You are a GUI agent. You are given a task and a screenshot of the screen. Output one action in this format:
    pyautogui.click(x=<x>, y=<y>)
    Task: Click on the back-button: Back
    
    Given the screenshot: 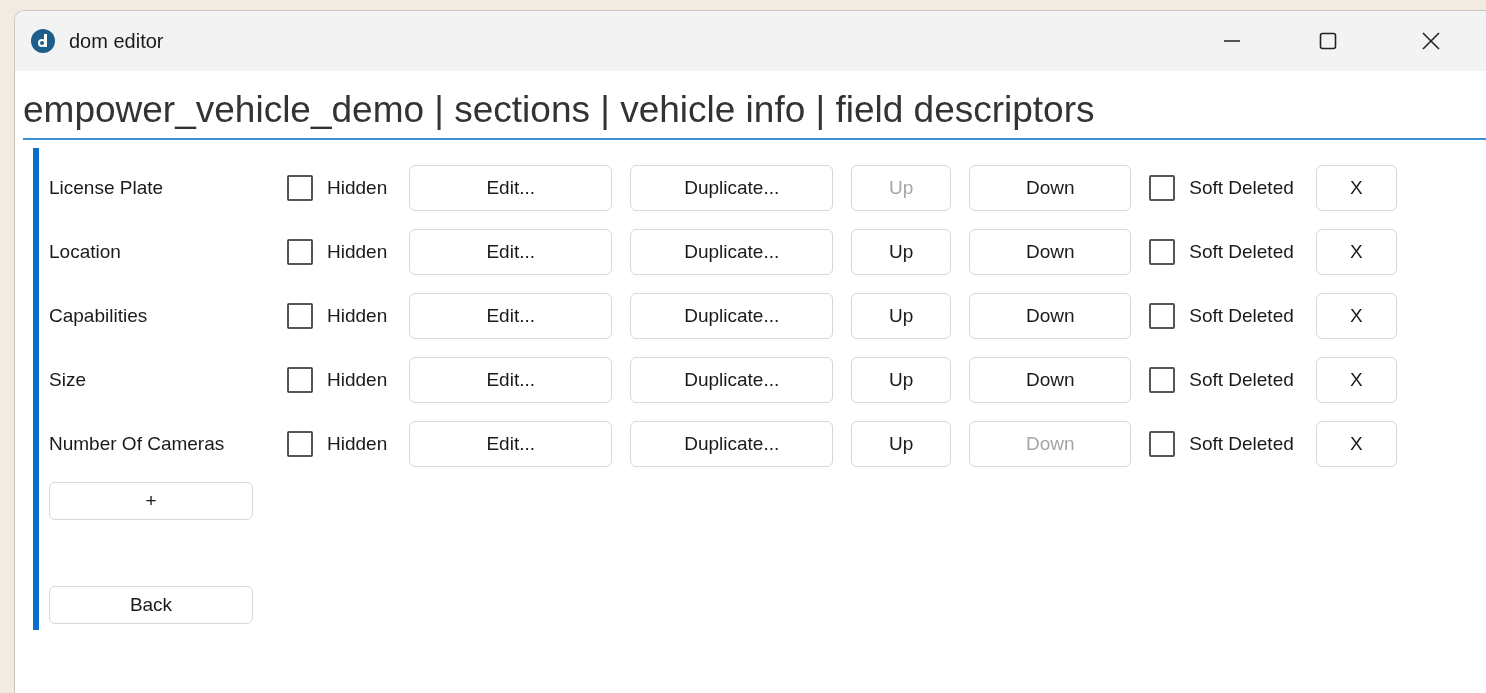 What is the action you would take?
    pyautogui.click(x=151, y=604)
    